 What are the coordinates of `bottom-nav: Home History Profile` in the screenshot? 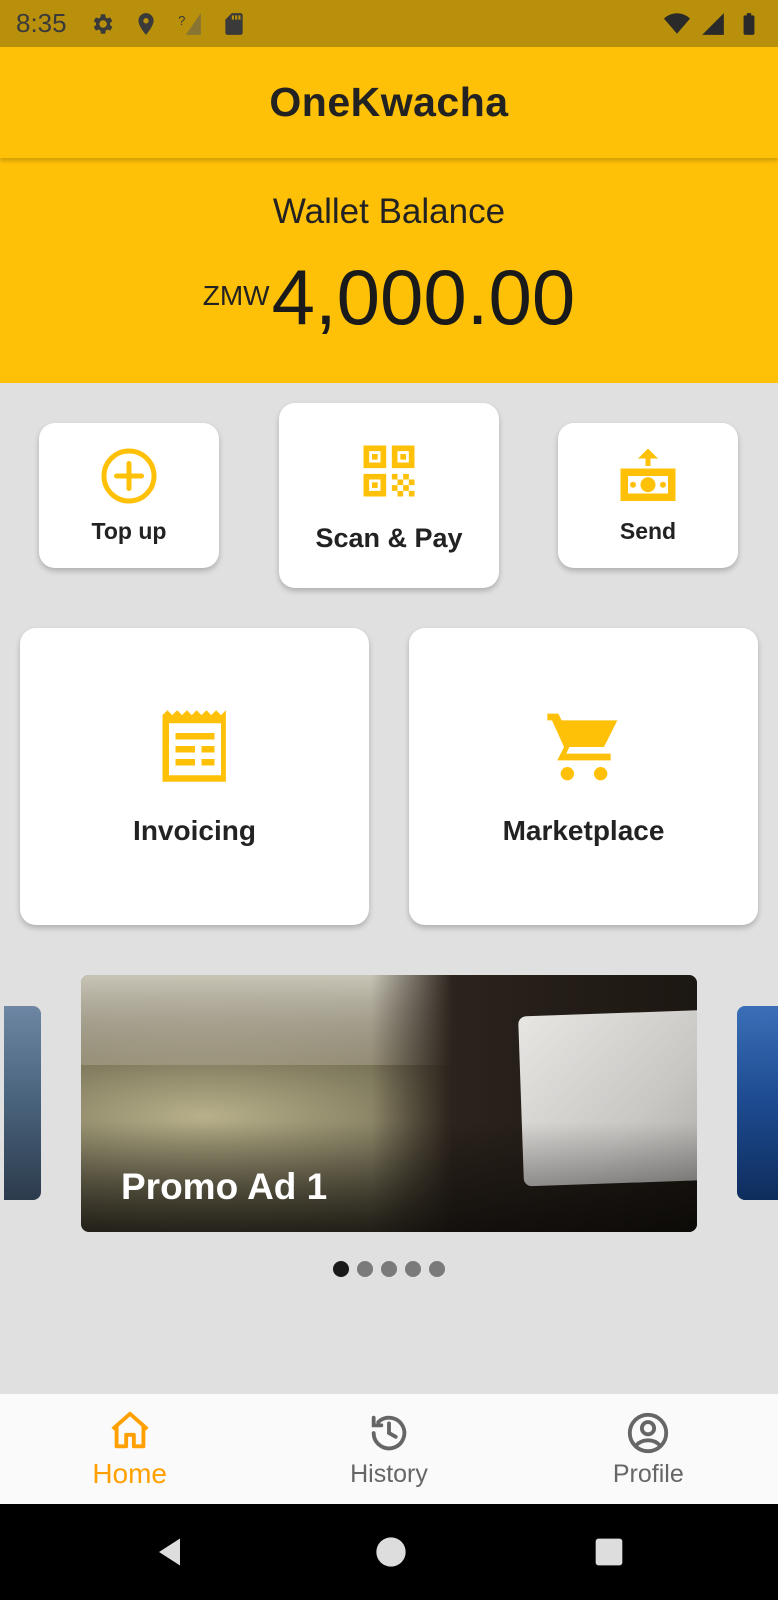 It's located at (389, 1449).